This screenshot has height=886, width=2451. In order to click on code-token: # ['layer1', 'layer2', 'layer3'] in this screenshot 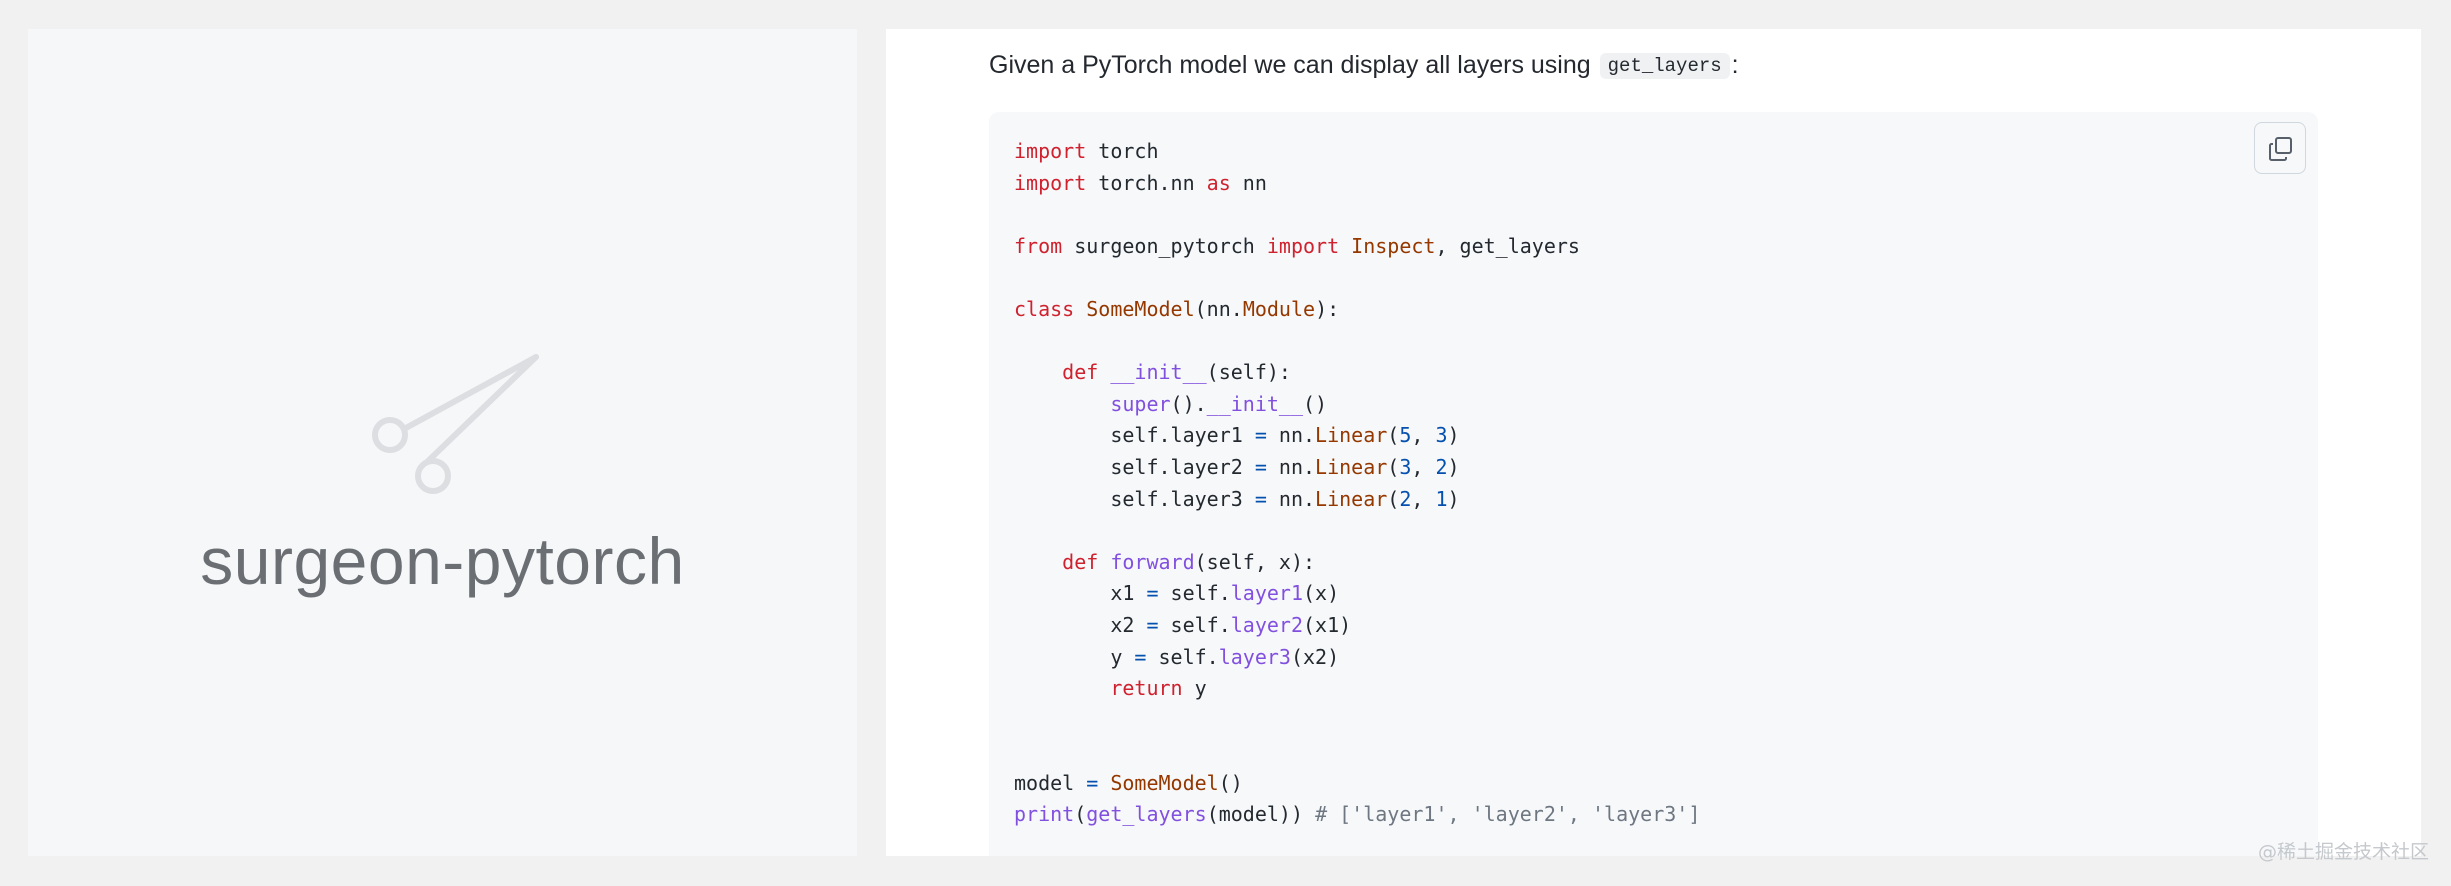, I will do `click(1508, 814)`.